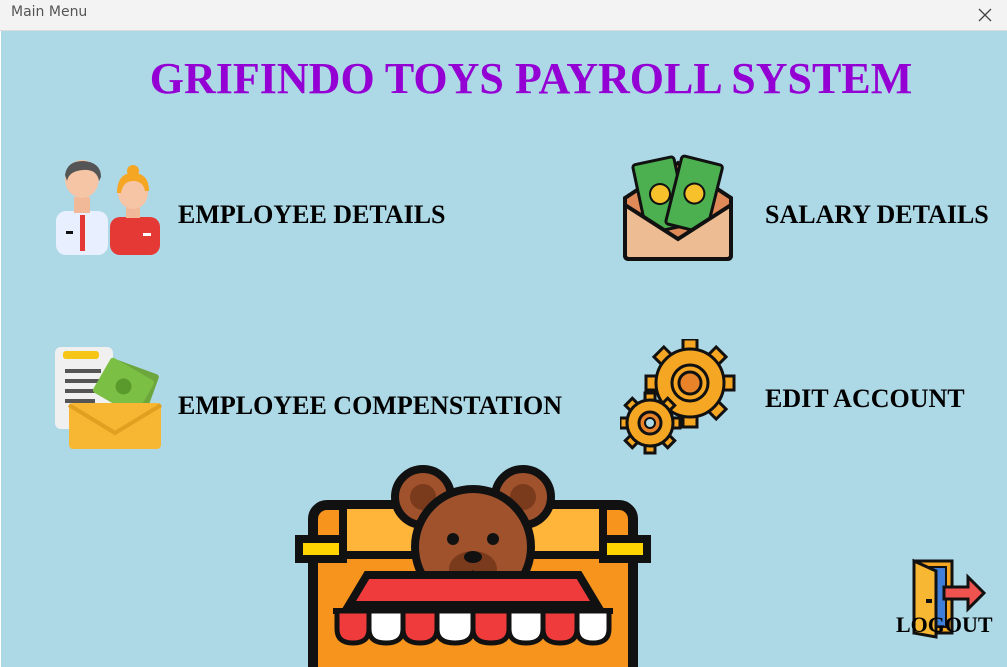 The width and height of the screenshot is (1007, 667). I want to click on salary-details-button: SALARY DETAILS, so click(877, 215).